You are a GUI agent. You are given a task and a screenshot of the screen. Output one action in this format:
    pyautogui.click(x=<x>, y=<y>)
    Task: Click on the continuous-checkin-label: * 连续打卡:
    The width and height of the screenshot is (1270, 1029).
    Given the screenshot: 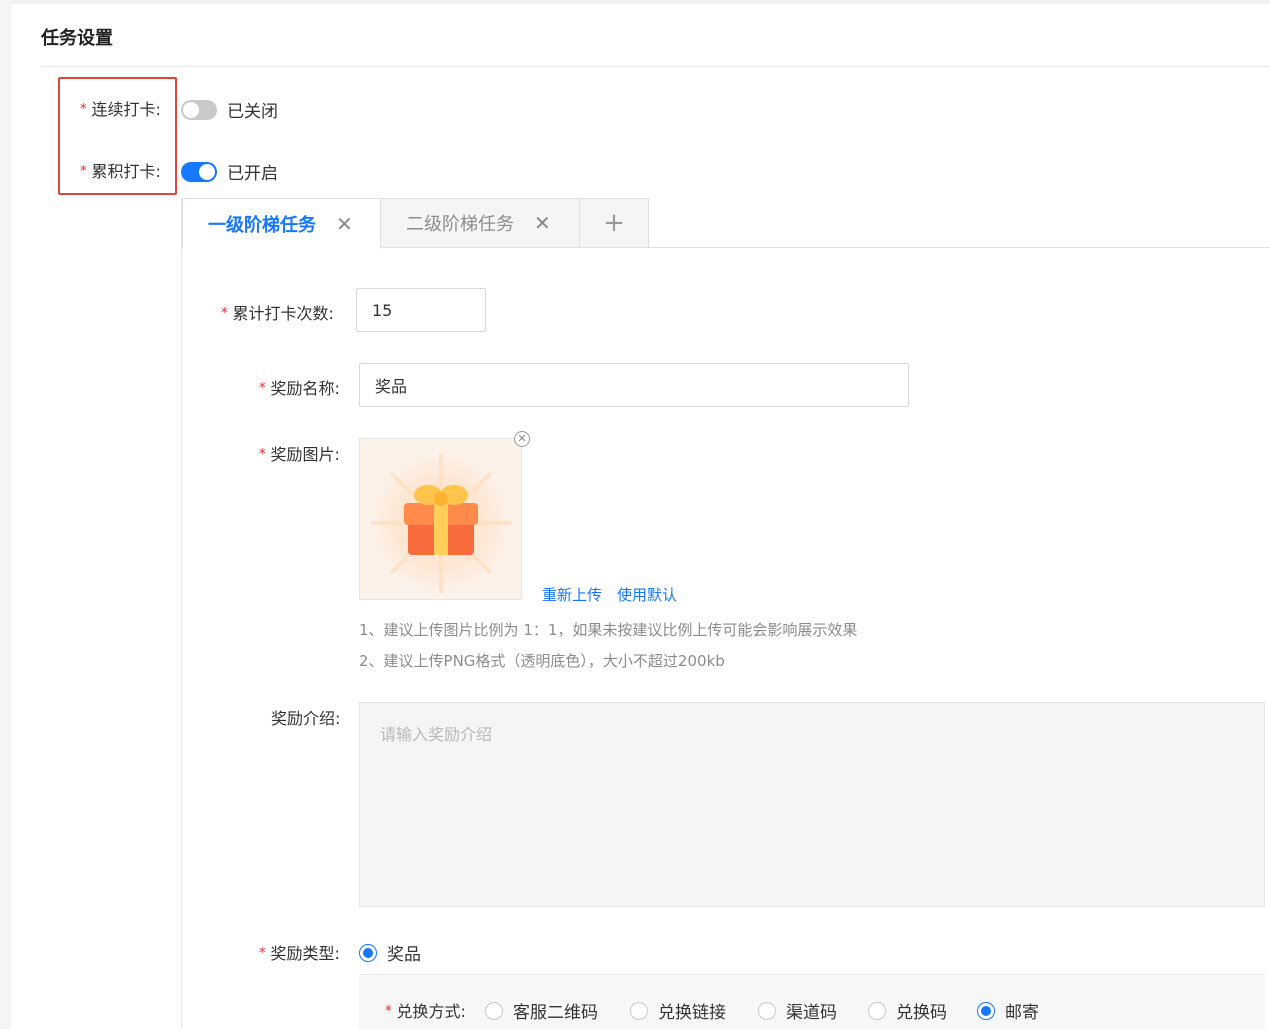 What is the action you would take?
    pyautogui.click(x=120, y=109)
    